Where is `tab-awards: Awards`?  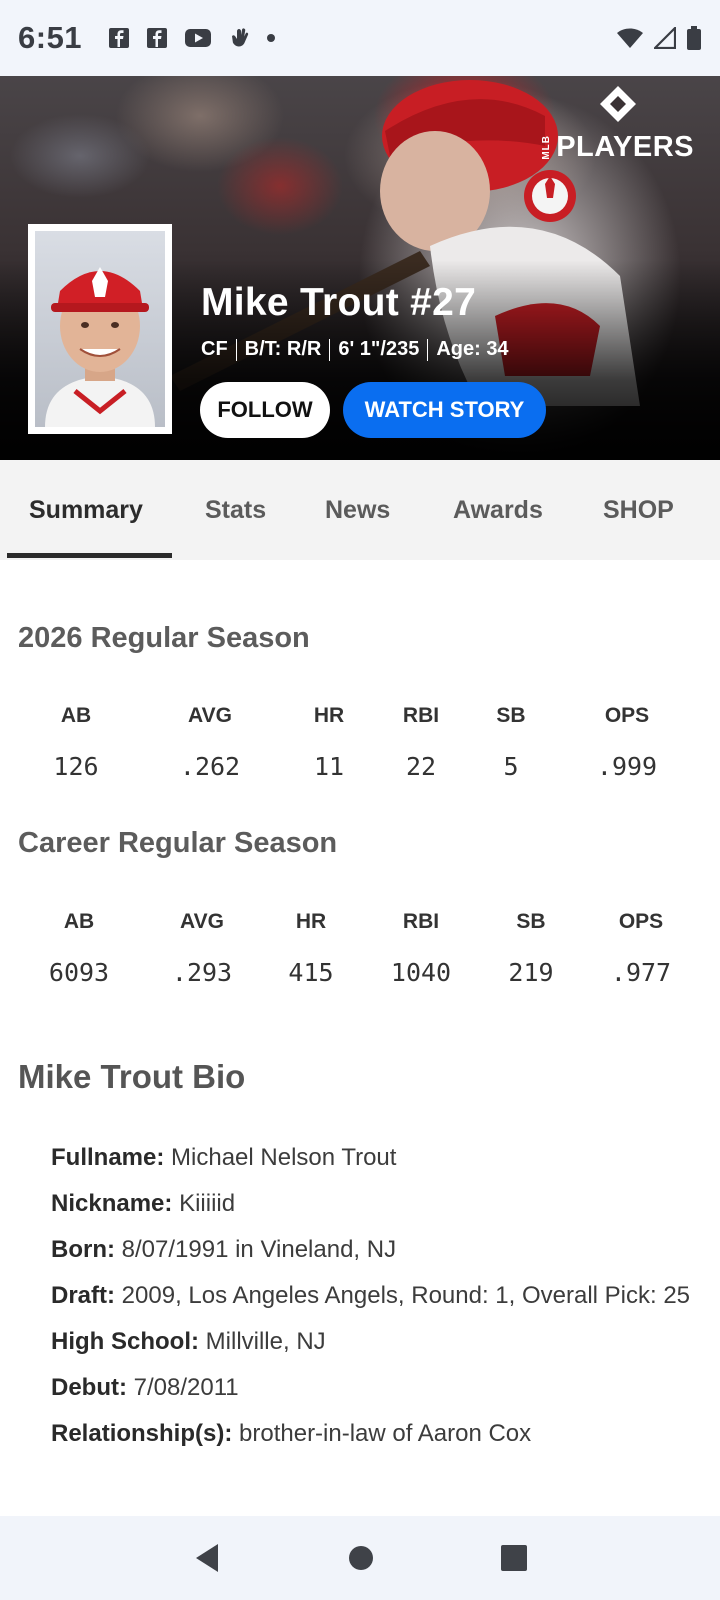 tab-awards: Awards is located at coordinates (498, 510).